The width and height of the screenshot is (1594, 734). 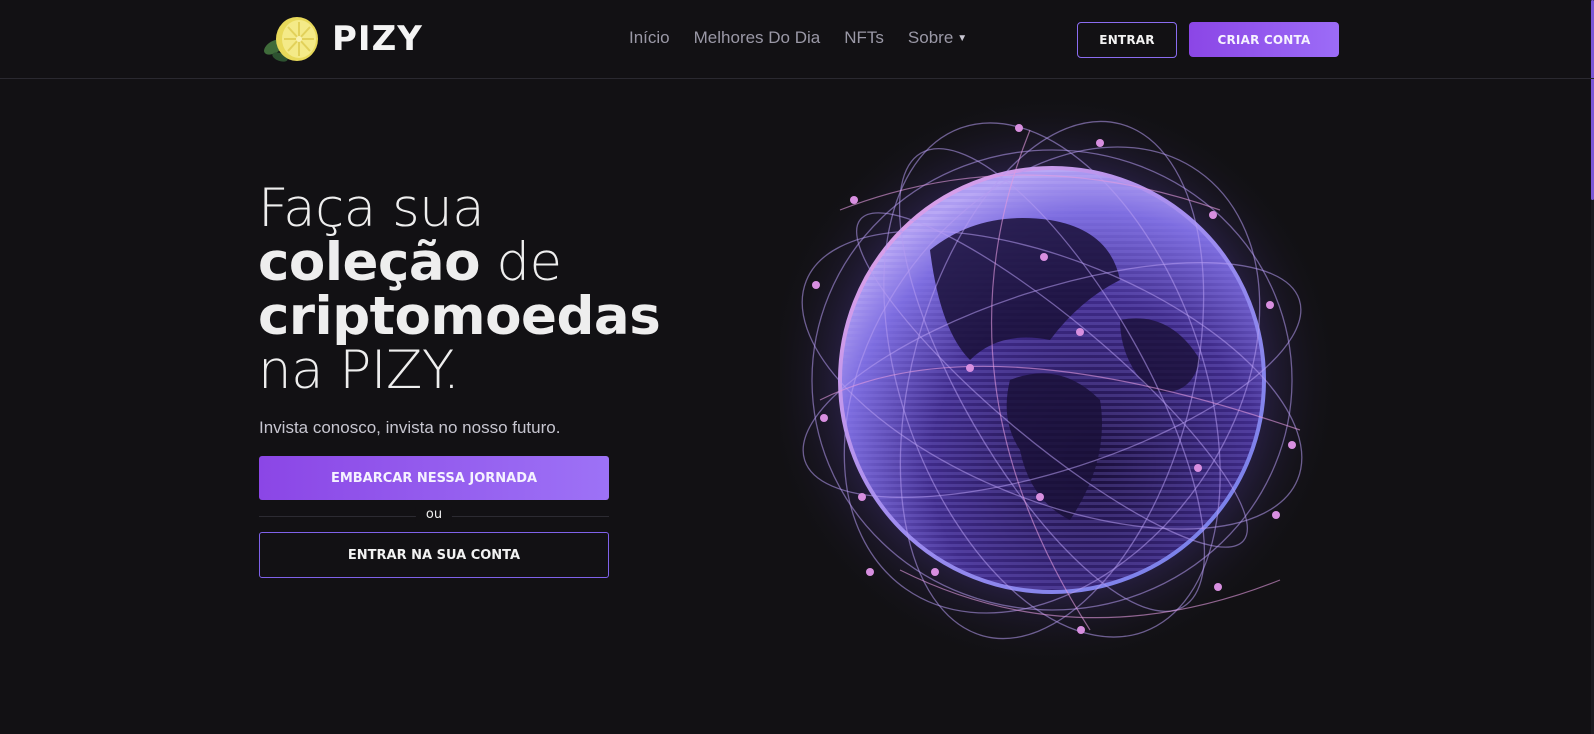 I want to click on nav-item-nfts: NFTs, so click(x=864, y=38).